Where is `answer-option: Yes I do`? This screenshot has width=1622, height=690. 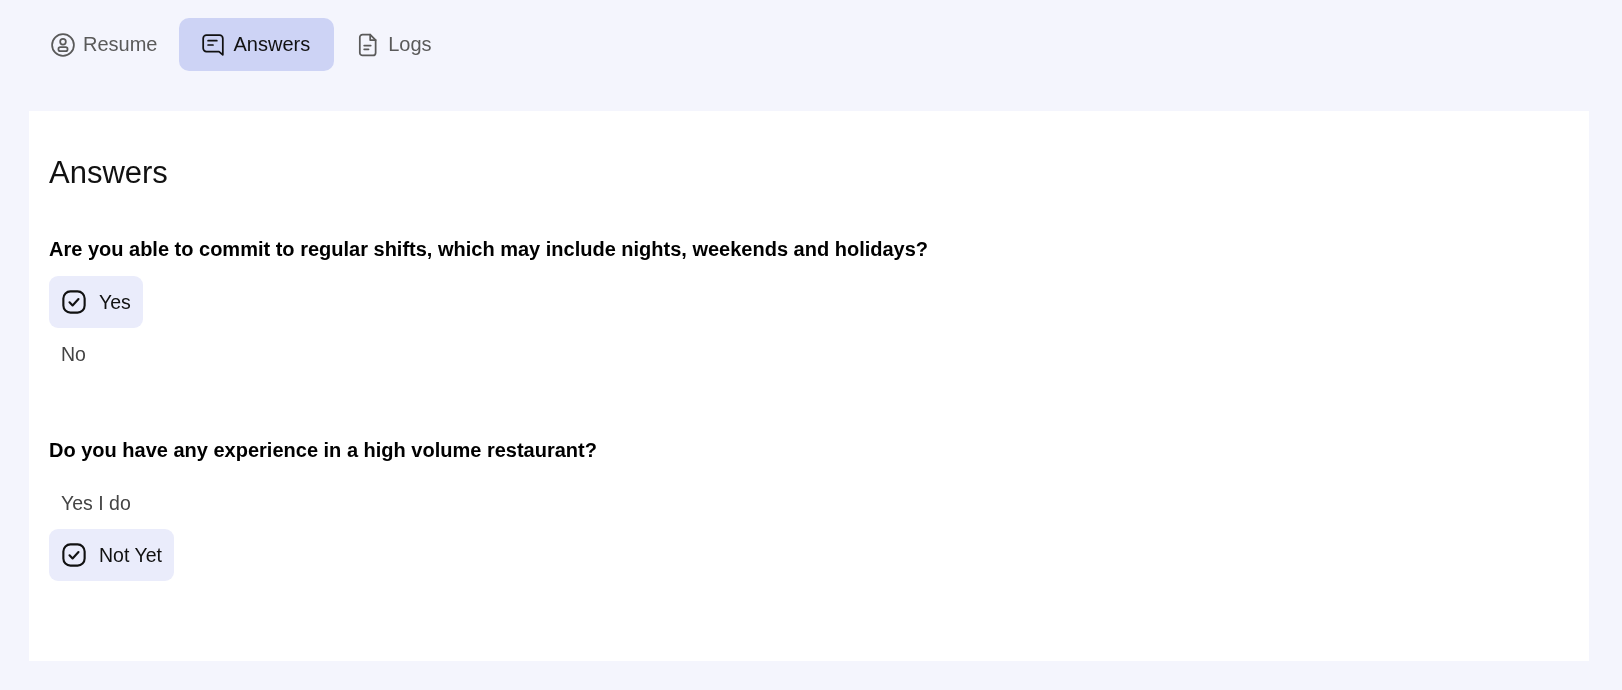
answer-option: Yes I do is located at coordinates (96, 503).